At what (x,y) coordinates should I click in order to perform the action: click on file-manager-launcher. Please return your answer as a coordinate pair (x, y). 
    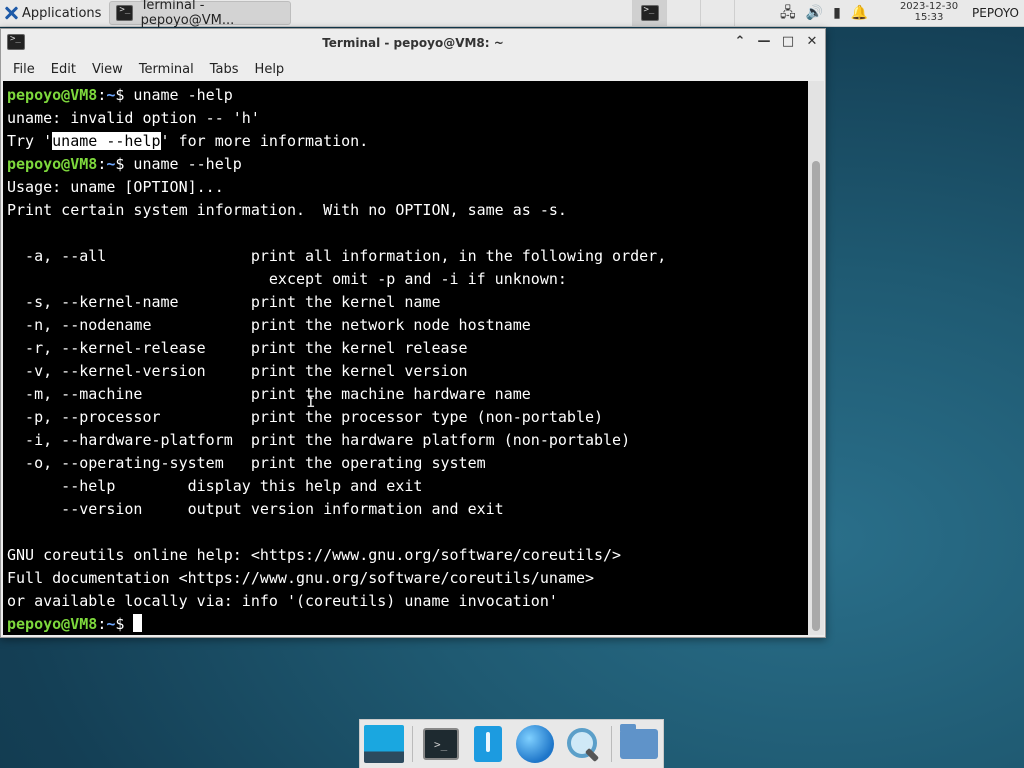
    Looking at the image, I should click on (487, 744).